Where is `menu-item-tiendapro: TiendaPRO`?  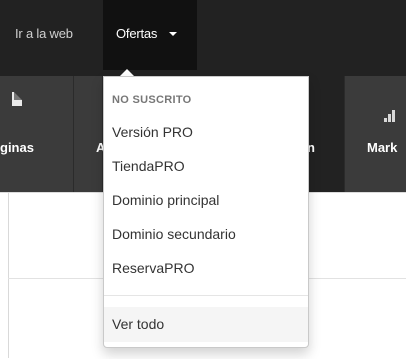
menu-item-tiendapro: TiendaPRO is located at coordinates (148, 166).